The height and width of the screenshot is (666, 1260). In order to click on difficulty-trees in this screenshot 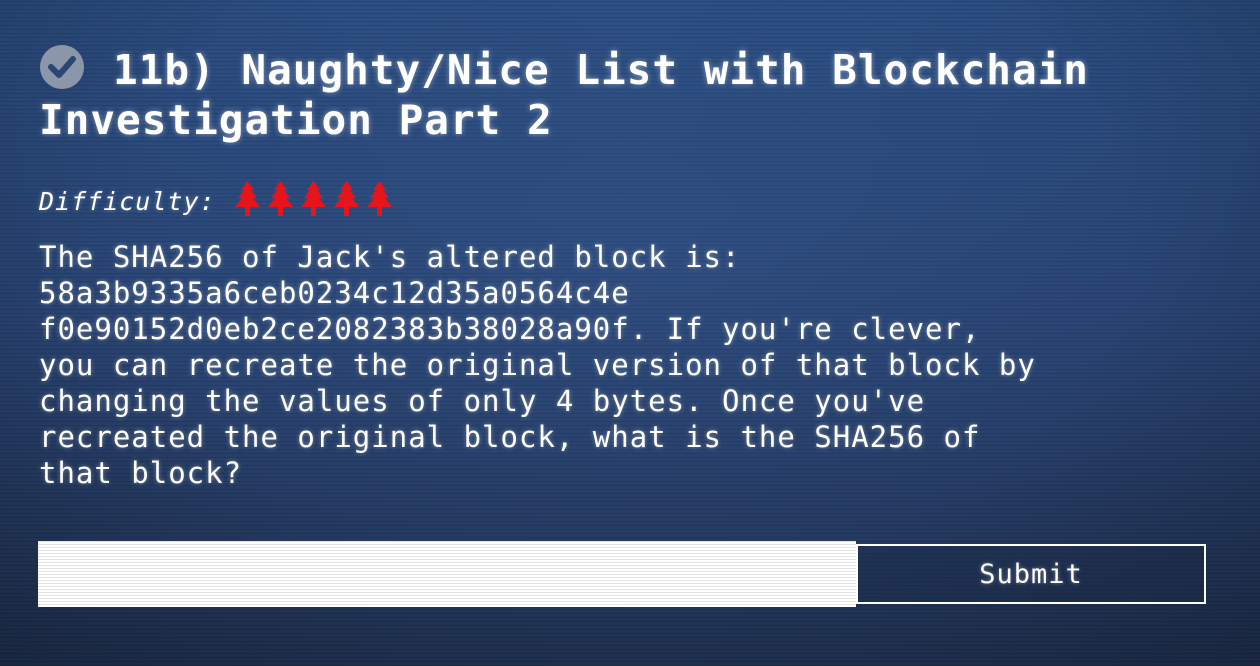, I will do `click(314, 201)`.